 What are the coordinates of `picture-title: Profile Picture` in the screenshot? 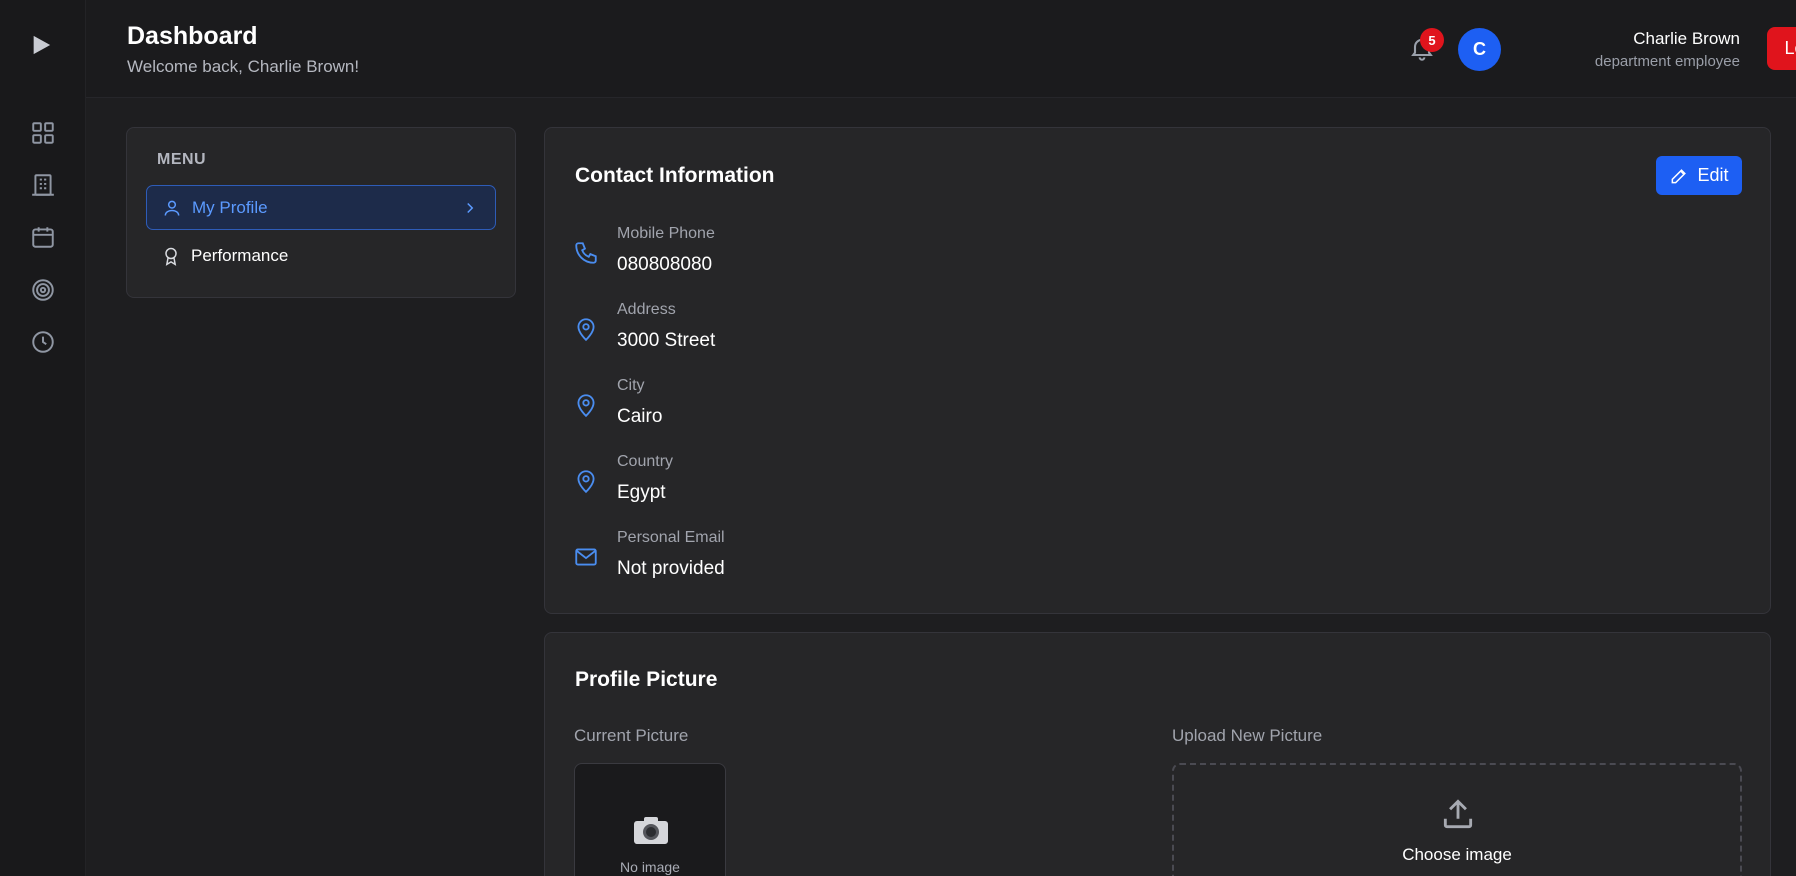 It's located at (646, 679).